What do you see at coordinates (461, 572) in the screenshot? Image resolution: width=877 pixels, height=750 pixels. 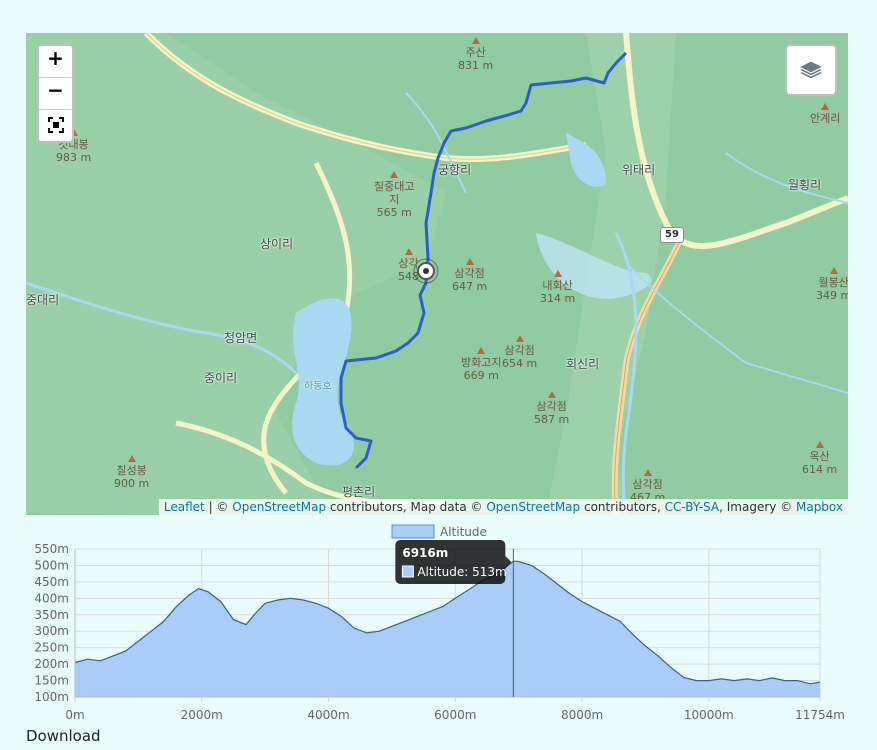 I see `tooltip-label: Altitude: 513m` at bounding box center [461, 572].